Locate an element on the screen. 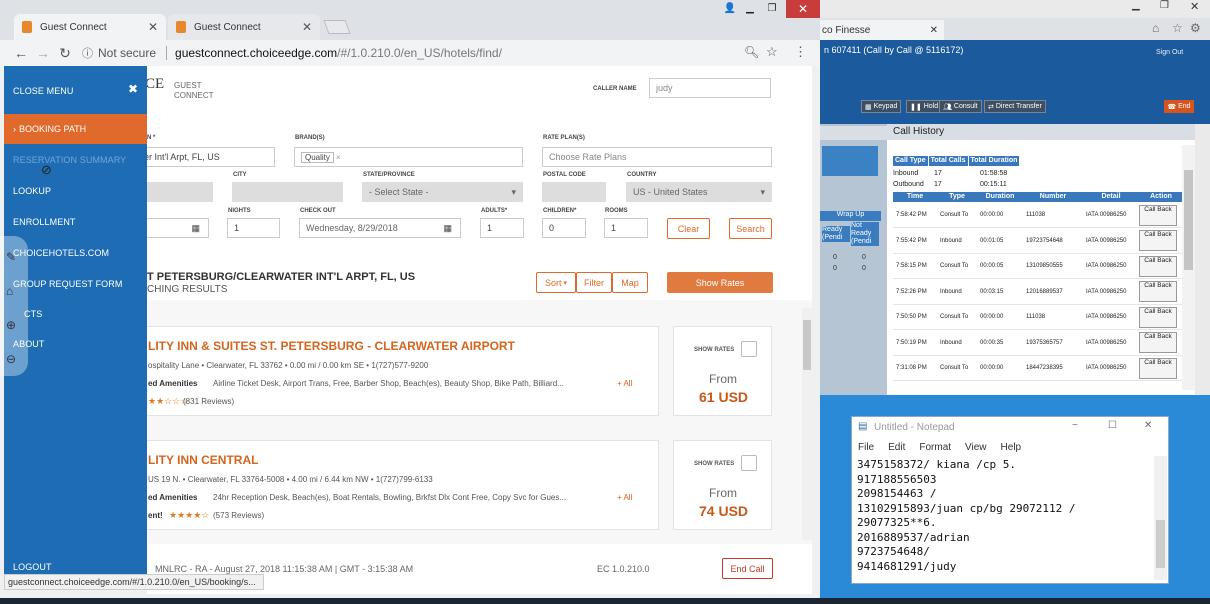  info-icon: ⓘ is located at coordinates (90, 53).